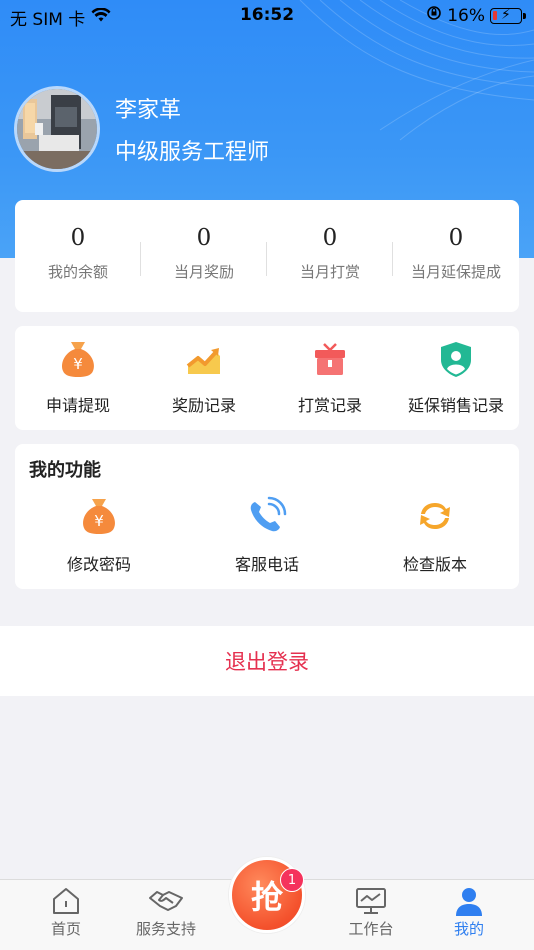 Image resolution: width=534 pixels, height=950 pixels. What do you see at coordinates (65, 929) in the screenshot?
I see `tab-label: 首页` at bounding box center [65, 929].